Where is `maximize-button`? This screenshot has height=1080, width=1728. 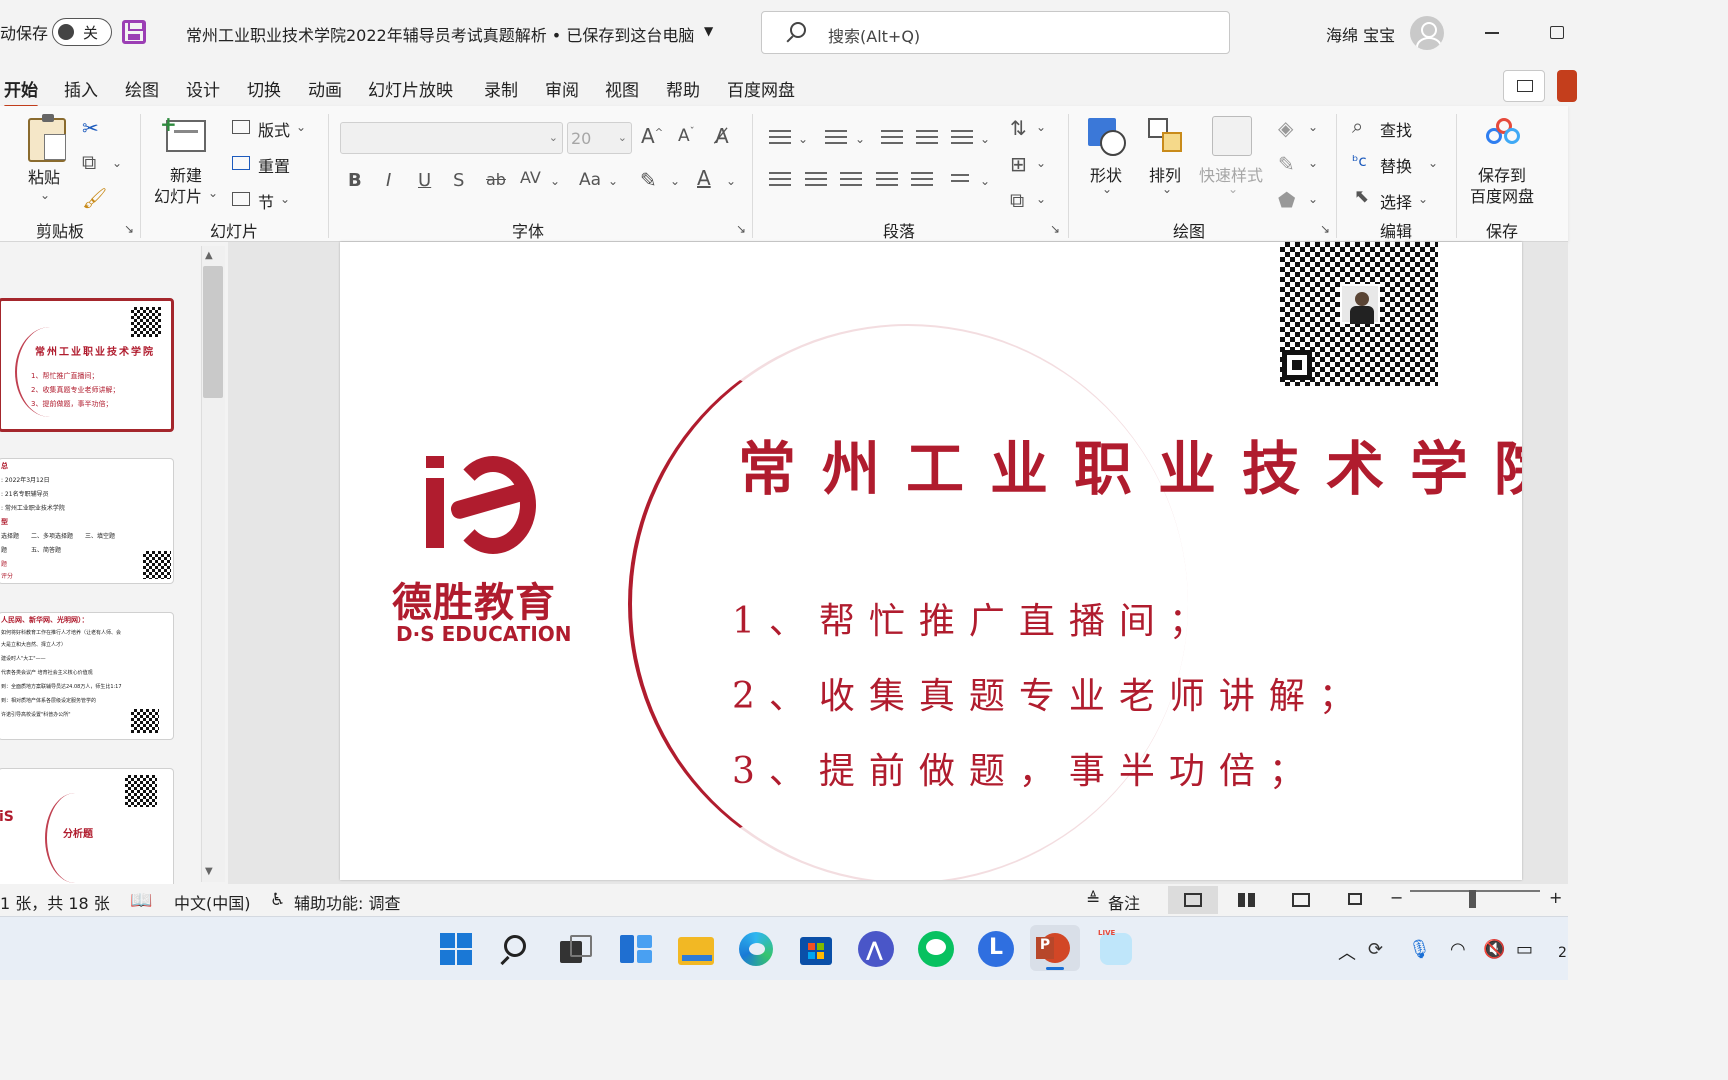 maximize-button is located at coordinates (1557, 32).